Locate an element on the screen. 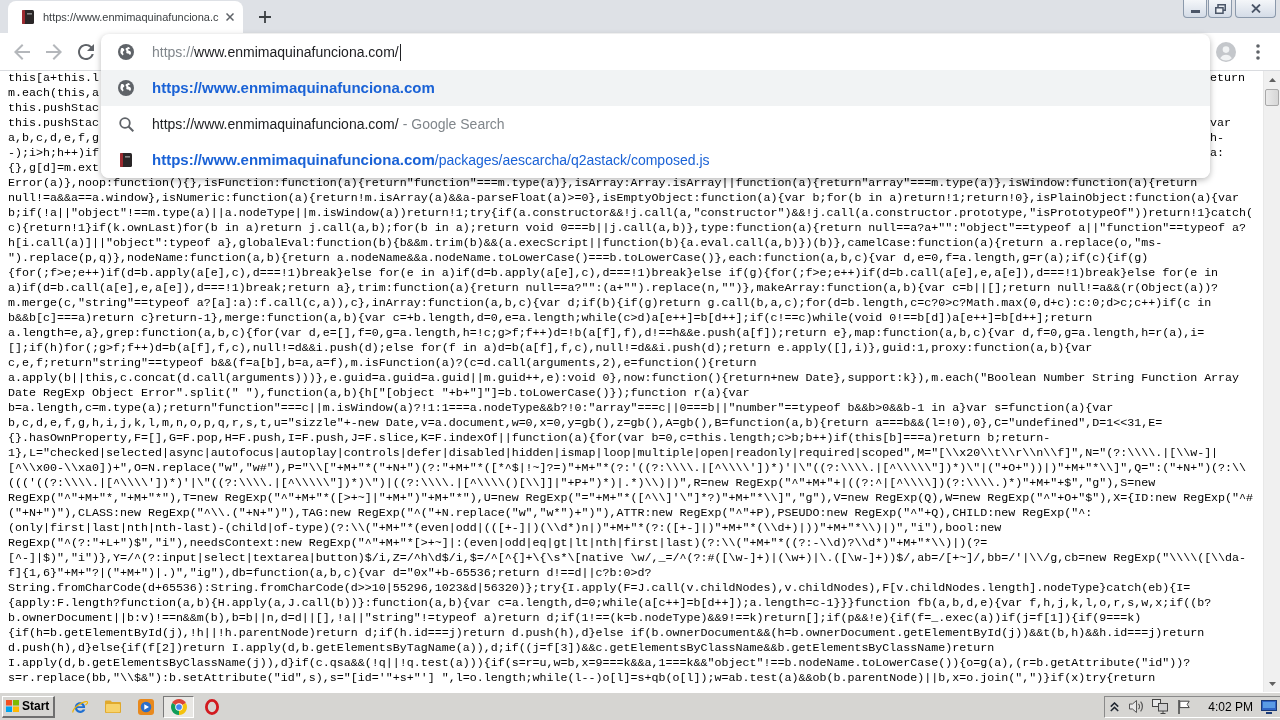 Image resolution: width=1280 pixels, height=720 pixels. minimize-icon is located at coordinates (1195, 11).